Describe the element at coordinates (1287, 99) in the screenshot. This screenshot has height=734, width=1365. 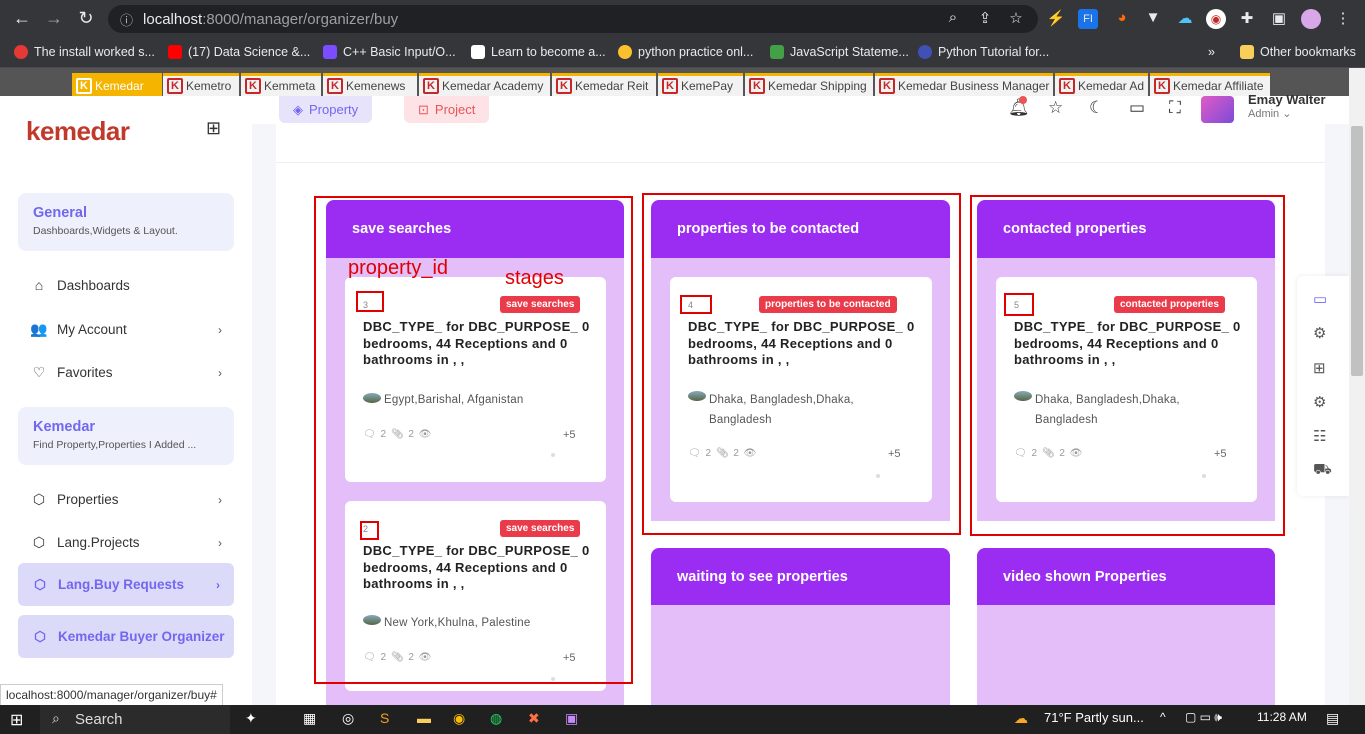
I see `user-name: Emay Walter` at that location.